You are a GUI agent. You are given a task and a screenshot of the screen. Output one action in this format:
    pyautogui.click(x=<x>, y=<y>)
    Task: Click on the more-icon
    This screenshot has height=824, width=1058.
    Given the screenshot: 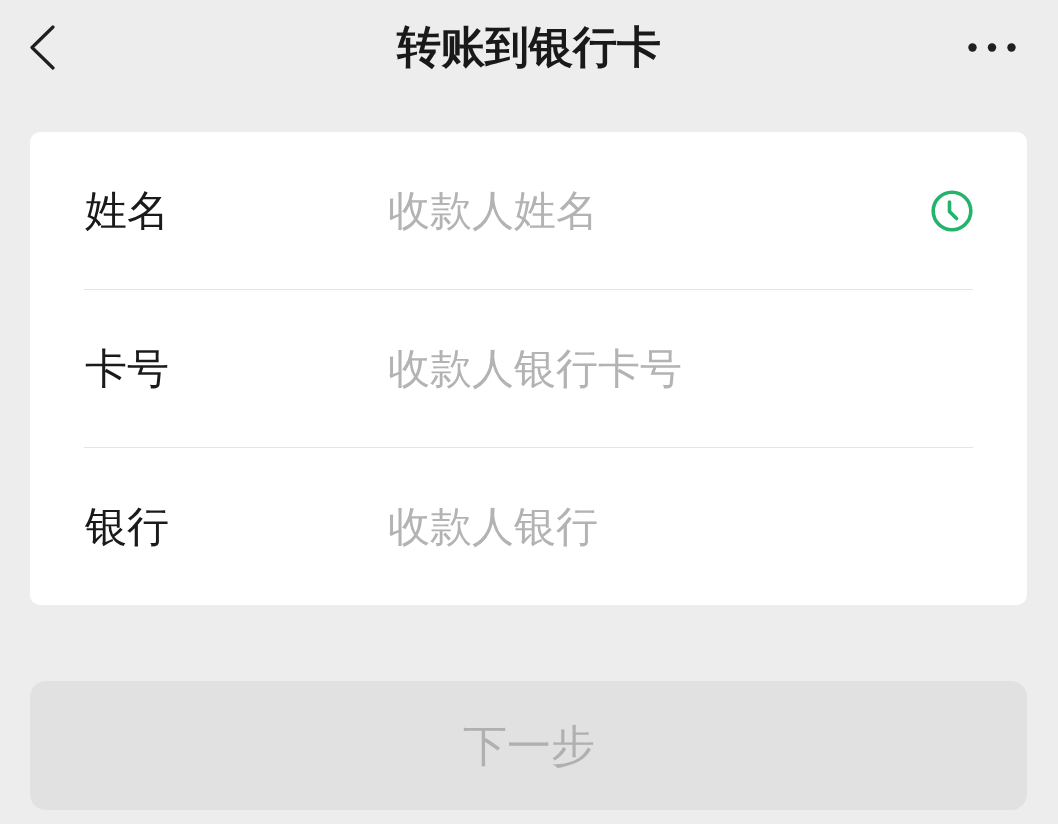 What is the action you would take?
    pyautogui.click(x=992, y=47)
    